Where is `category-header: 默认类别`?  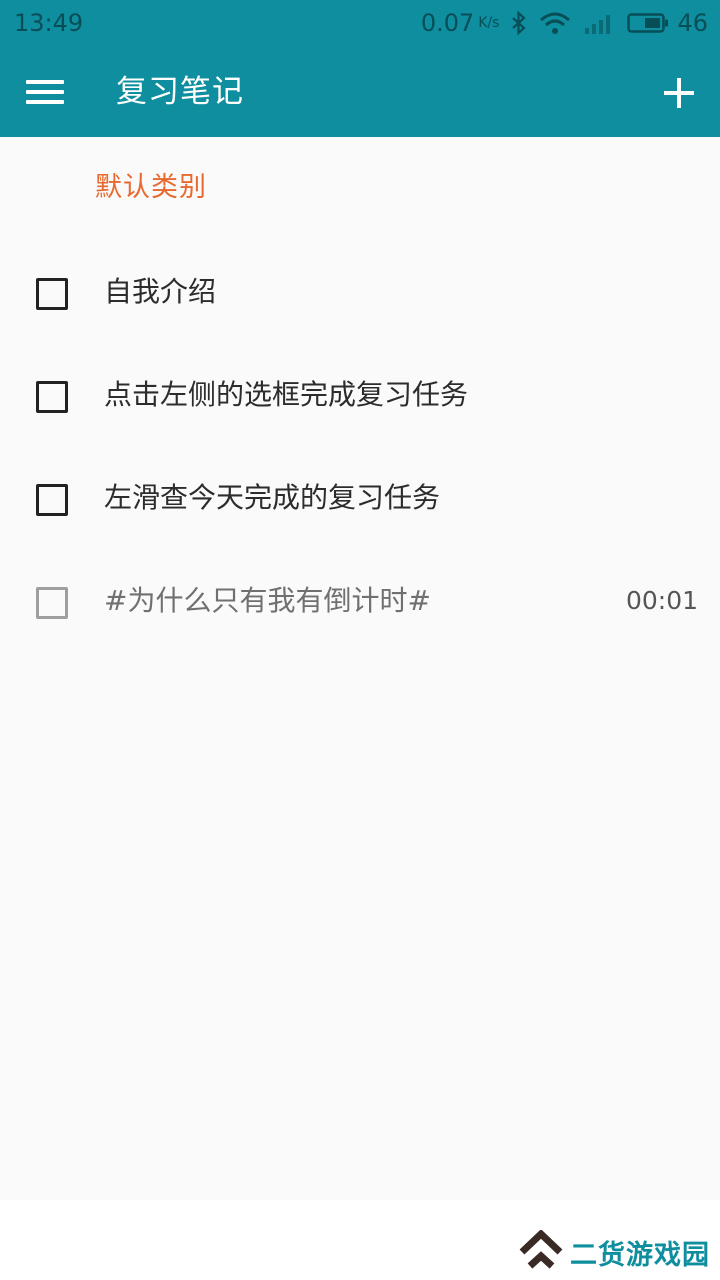
category-header: 默认类别 is located at coordinates (151, 188).